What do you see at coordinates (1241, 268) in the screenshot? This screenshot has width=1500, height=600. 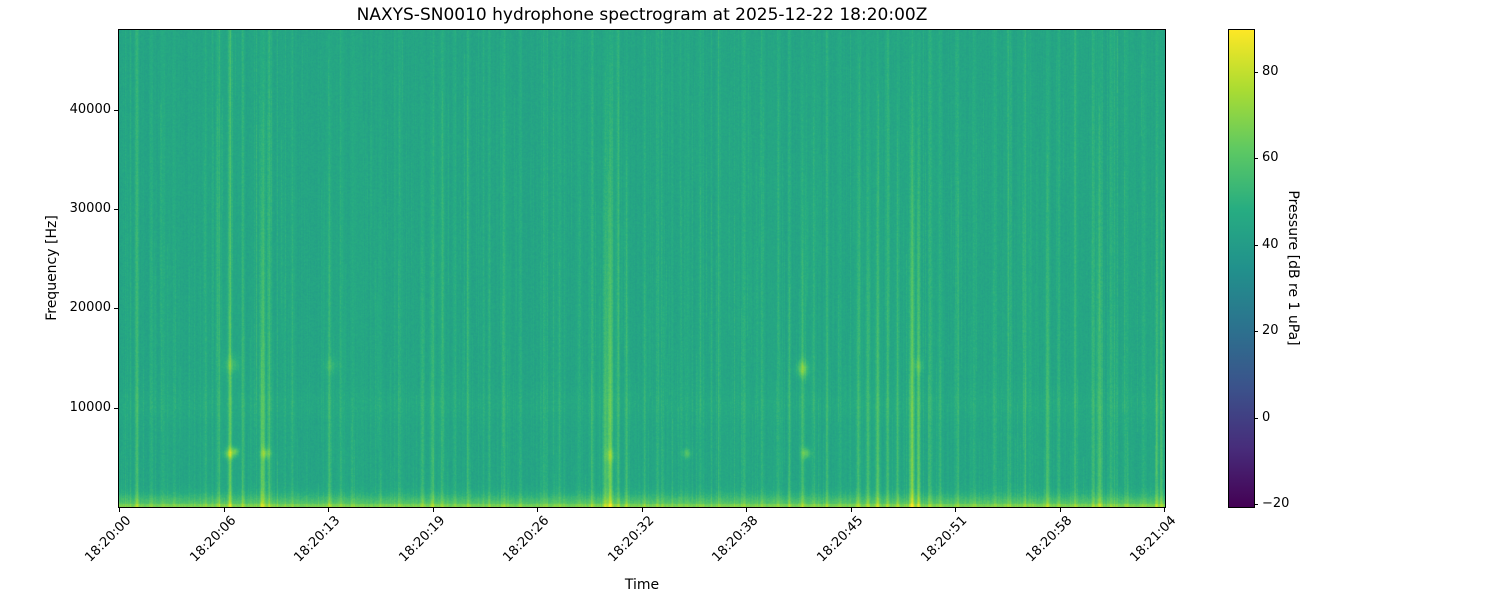 I see `colorbar` at bounding box center [1241, 268].